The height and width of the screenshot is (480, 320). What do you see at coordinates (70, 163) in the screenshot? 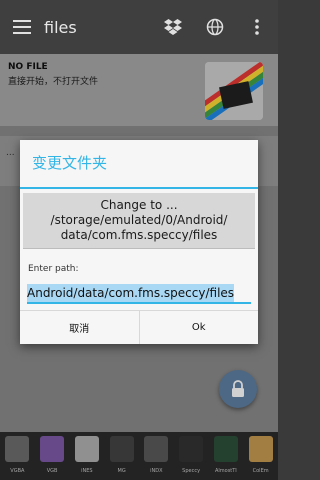
I see `dialog-title: 变更文件夹` at bounding box center [70, 163].